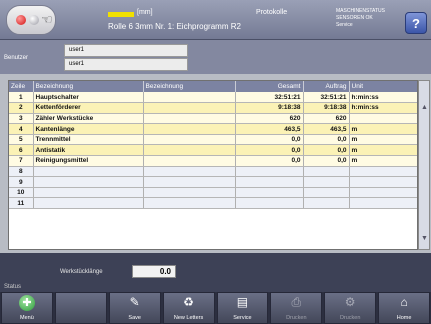  Describe the element at coordinates (34, 20) in the screenshot. I see `grey-led-icon` at that location.